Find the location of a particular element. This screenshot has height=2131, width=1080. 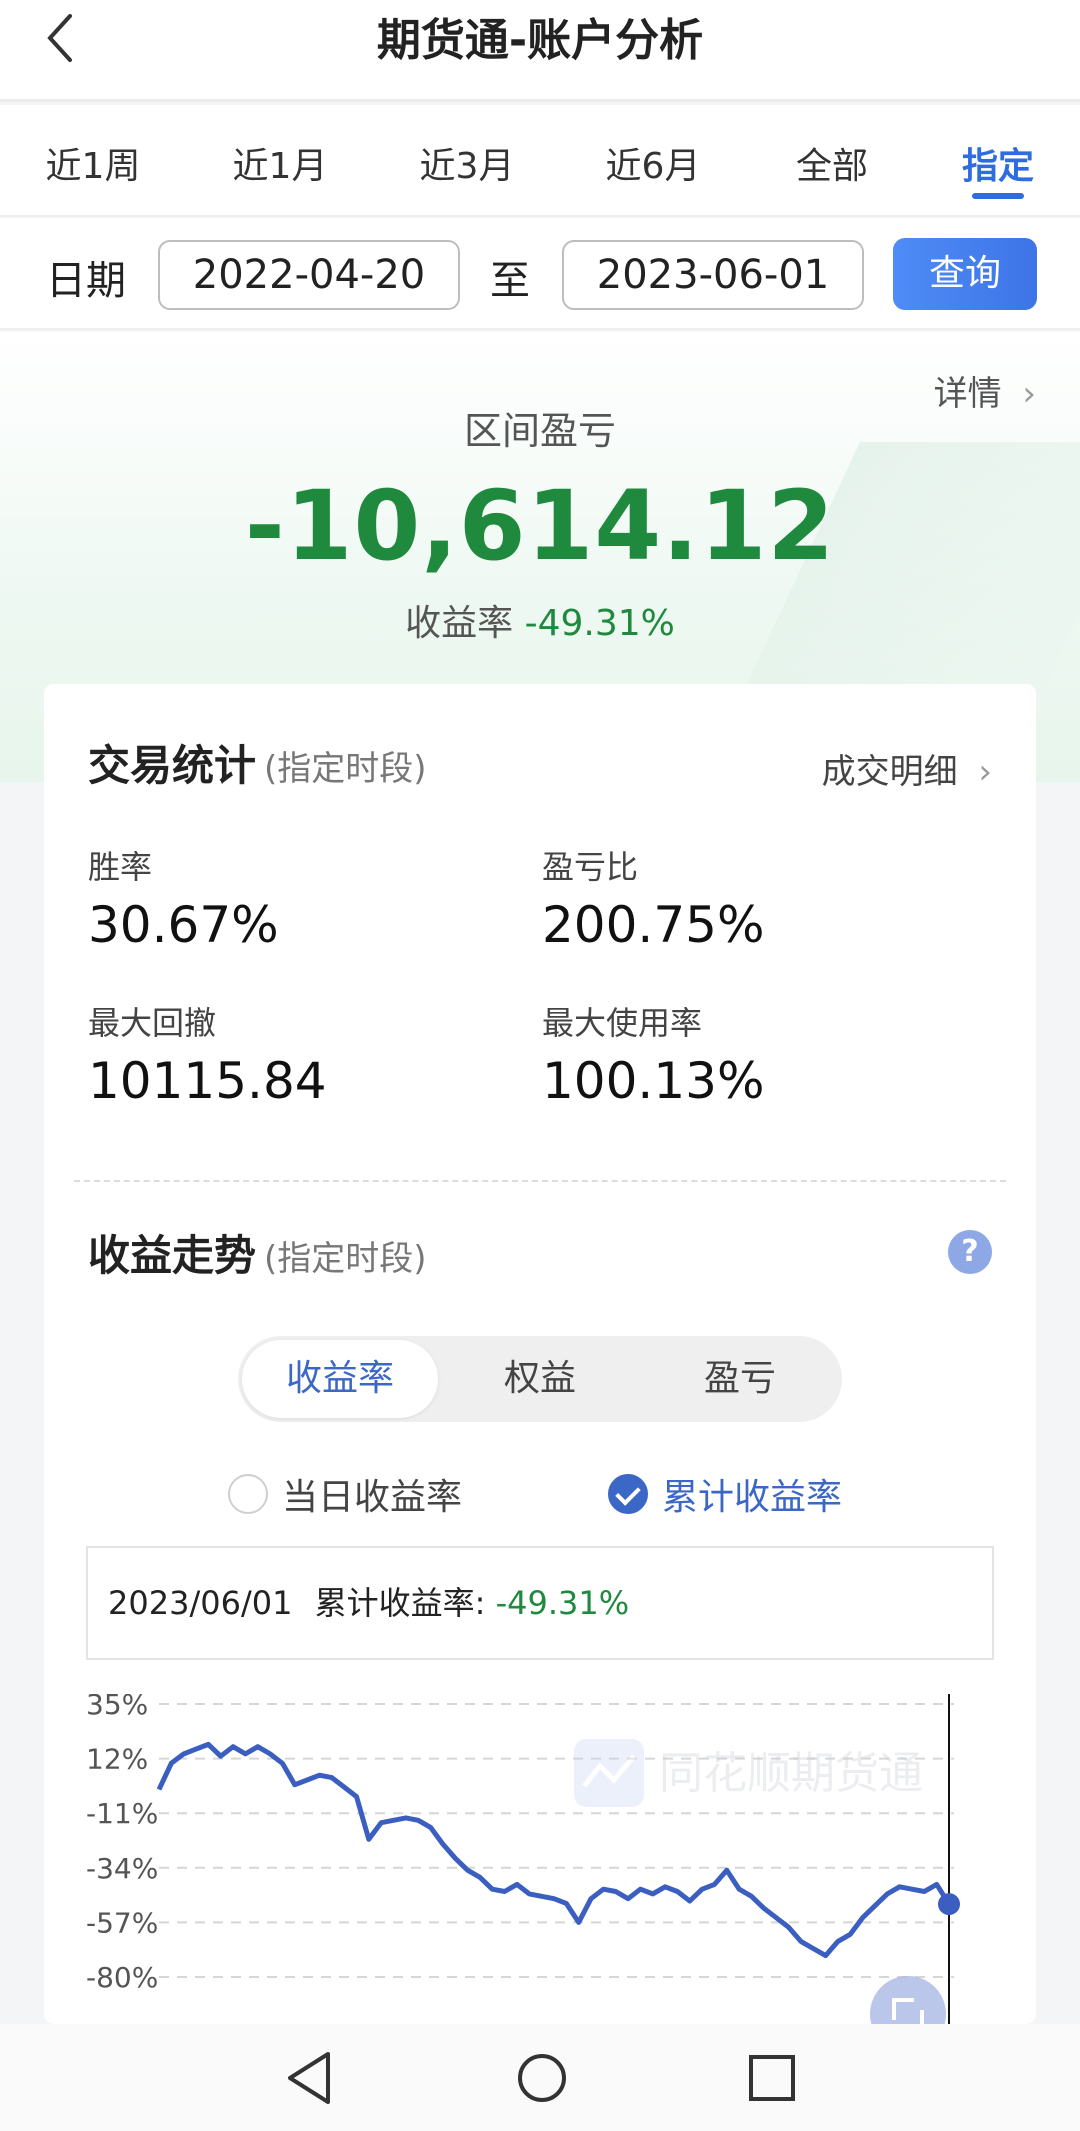

page-title: 期货通-账户分析 is located at coordinates (540, 40).